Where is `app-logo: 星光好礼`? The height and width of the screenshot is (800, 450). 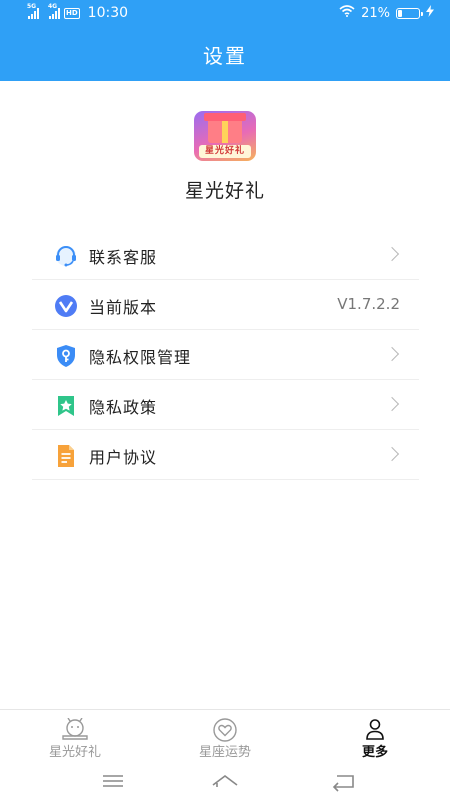
app-logo: 星光好礼 is located at coordinates (225, 136).